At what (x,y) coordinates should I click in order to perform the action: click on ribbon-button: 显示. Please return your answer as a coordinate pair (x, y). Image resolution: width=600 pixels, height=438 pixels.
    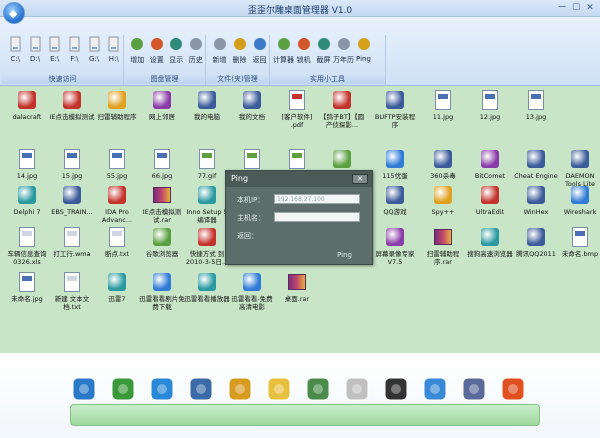
    Looking at the image, I should click on (176, 50).